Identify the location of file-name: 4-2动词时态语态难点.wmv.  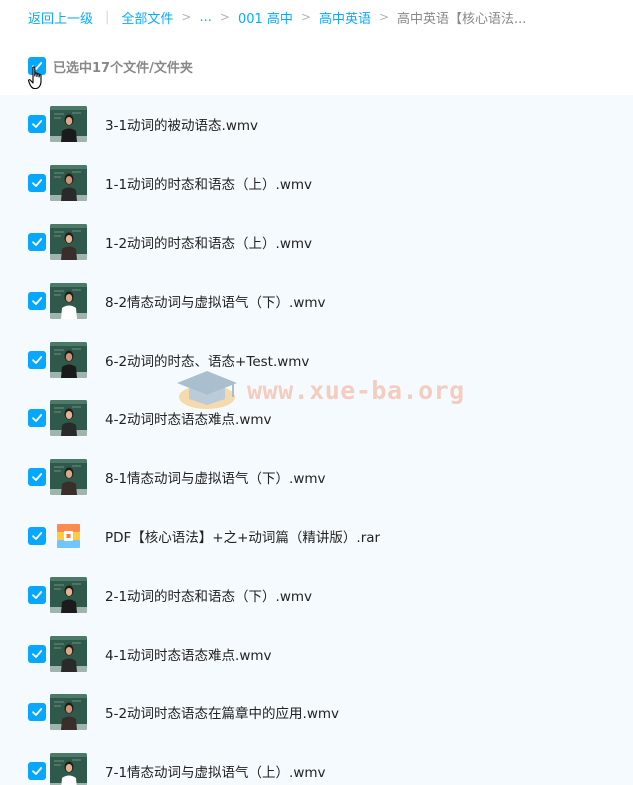
(188, 418).